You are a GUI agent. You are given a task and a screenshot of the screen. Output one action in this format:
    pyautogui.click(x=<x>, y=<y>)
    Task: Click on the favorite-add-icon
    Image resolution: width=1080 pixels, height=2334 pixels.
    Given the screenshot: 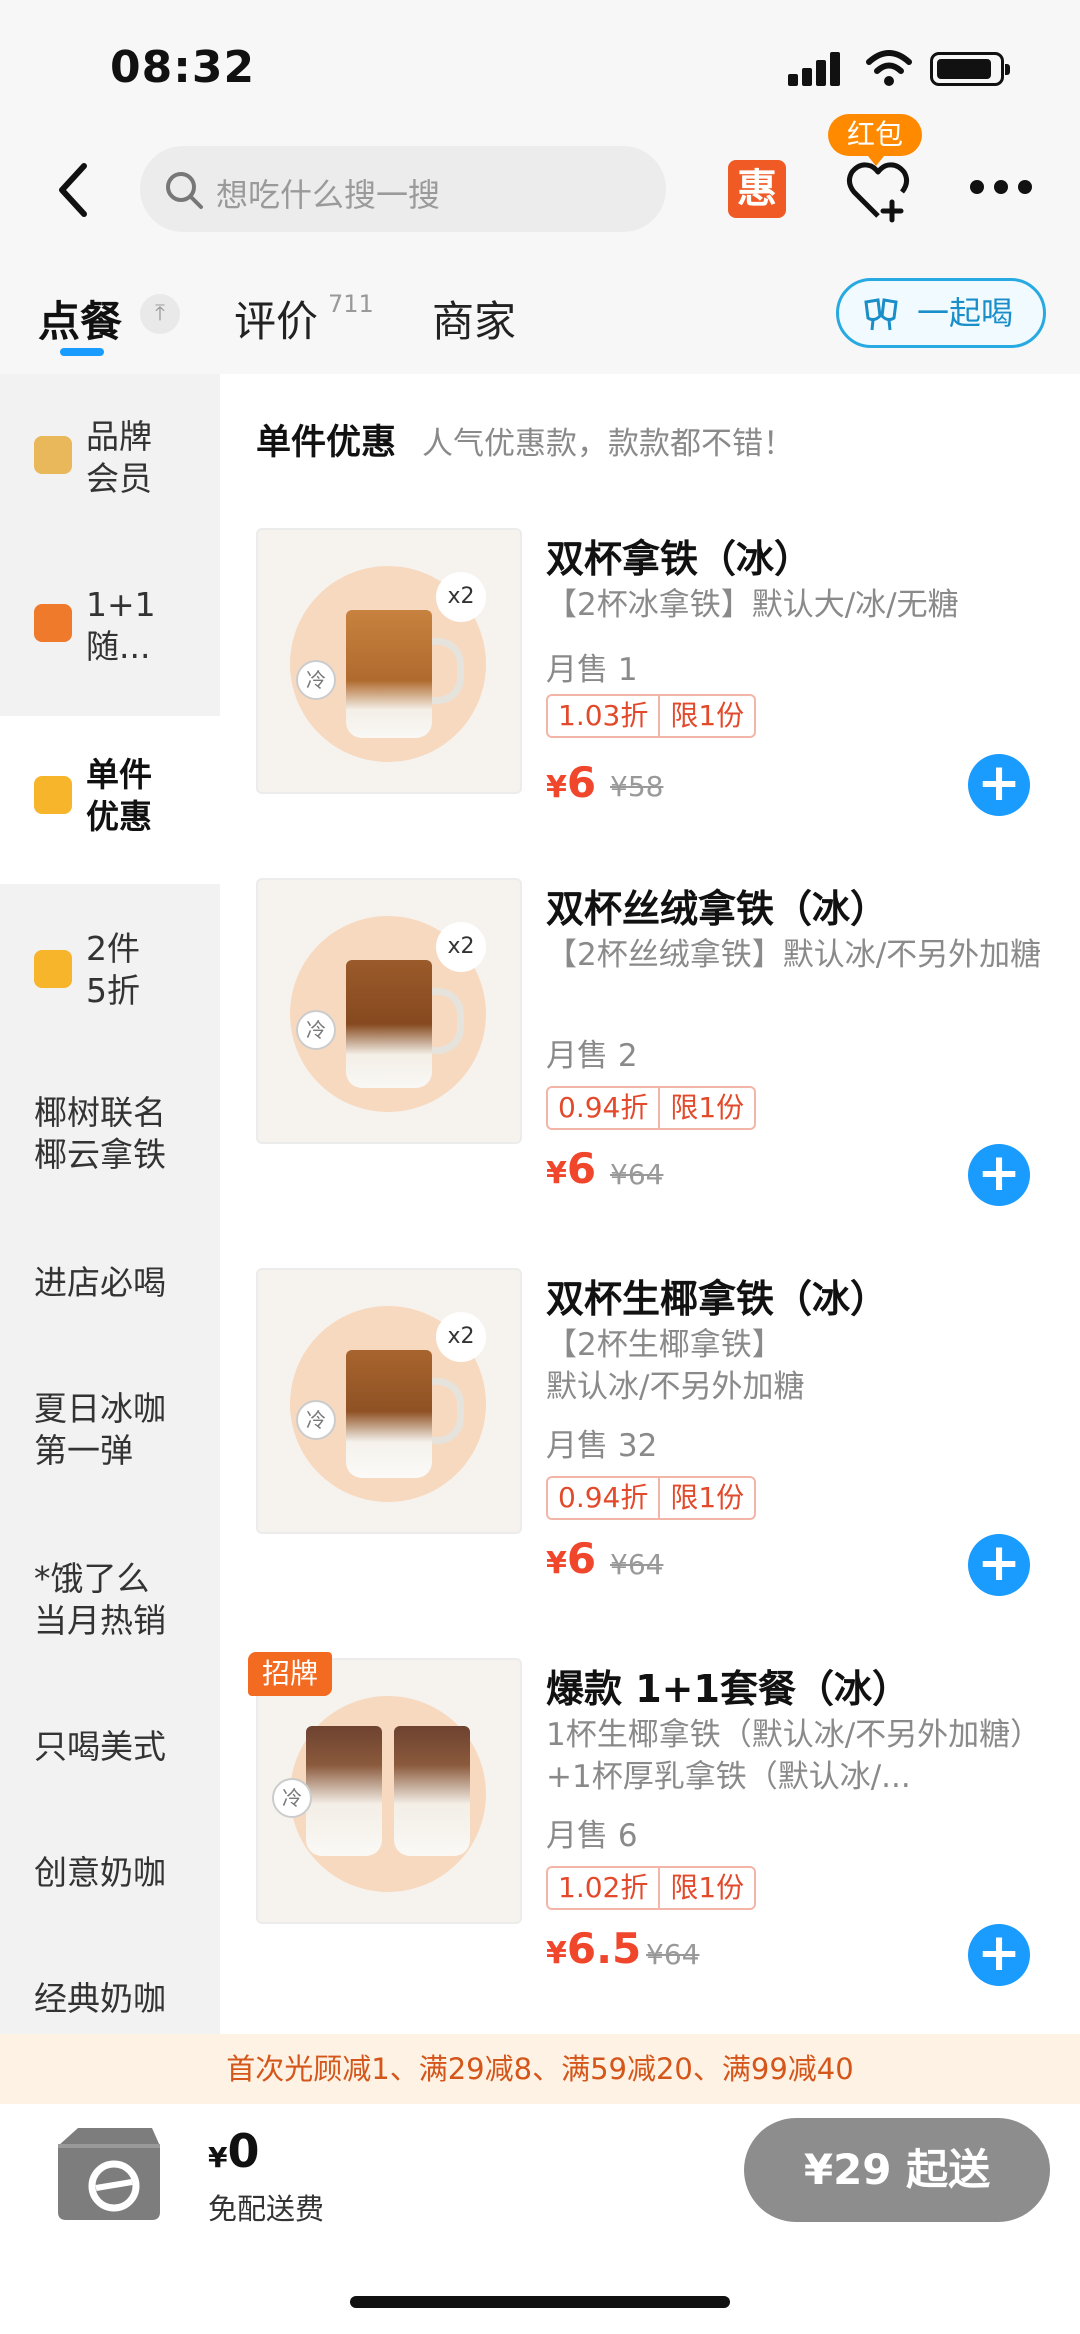 What is the action you would take?
    pyautogui.click(x=878, y=190)
    